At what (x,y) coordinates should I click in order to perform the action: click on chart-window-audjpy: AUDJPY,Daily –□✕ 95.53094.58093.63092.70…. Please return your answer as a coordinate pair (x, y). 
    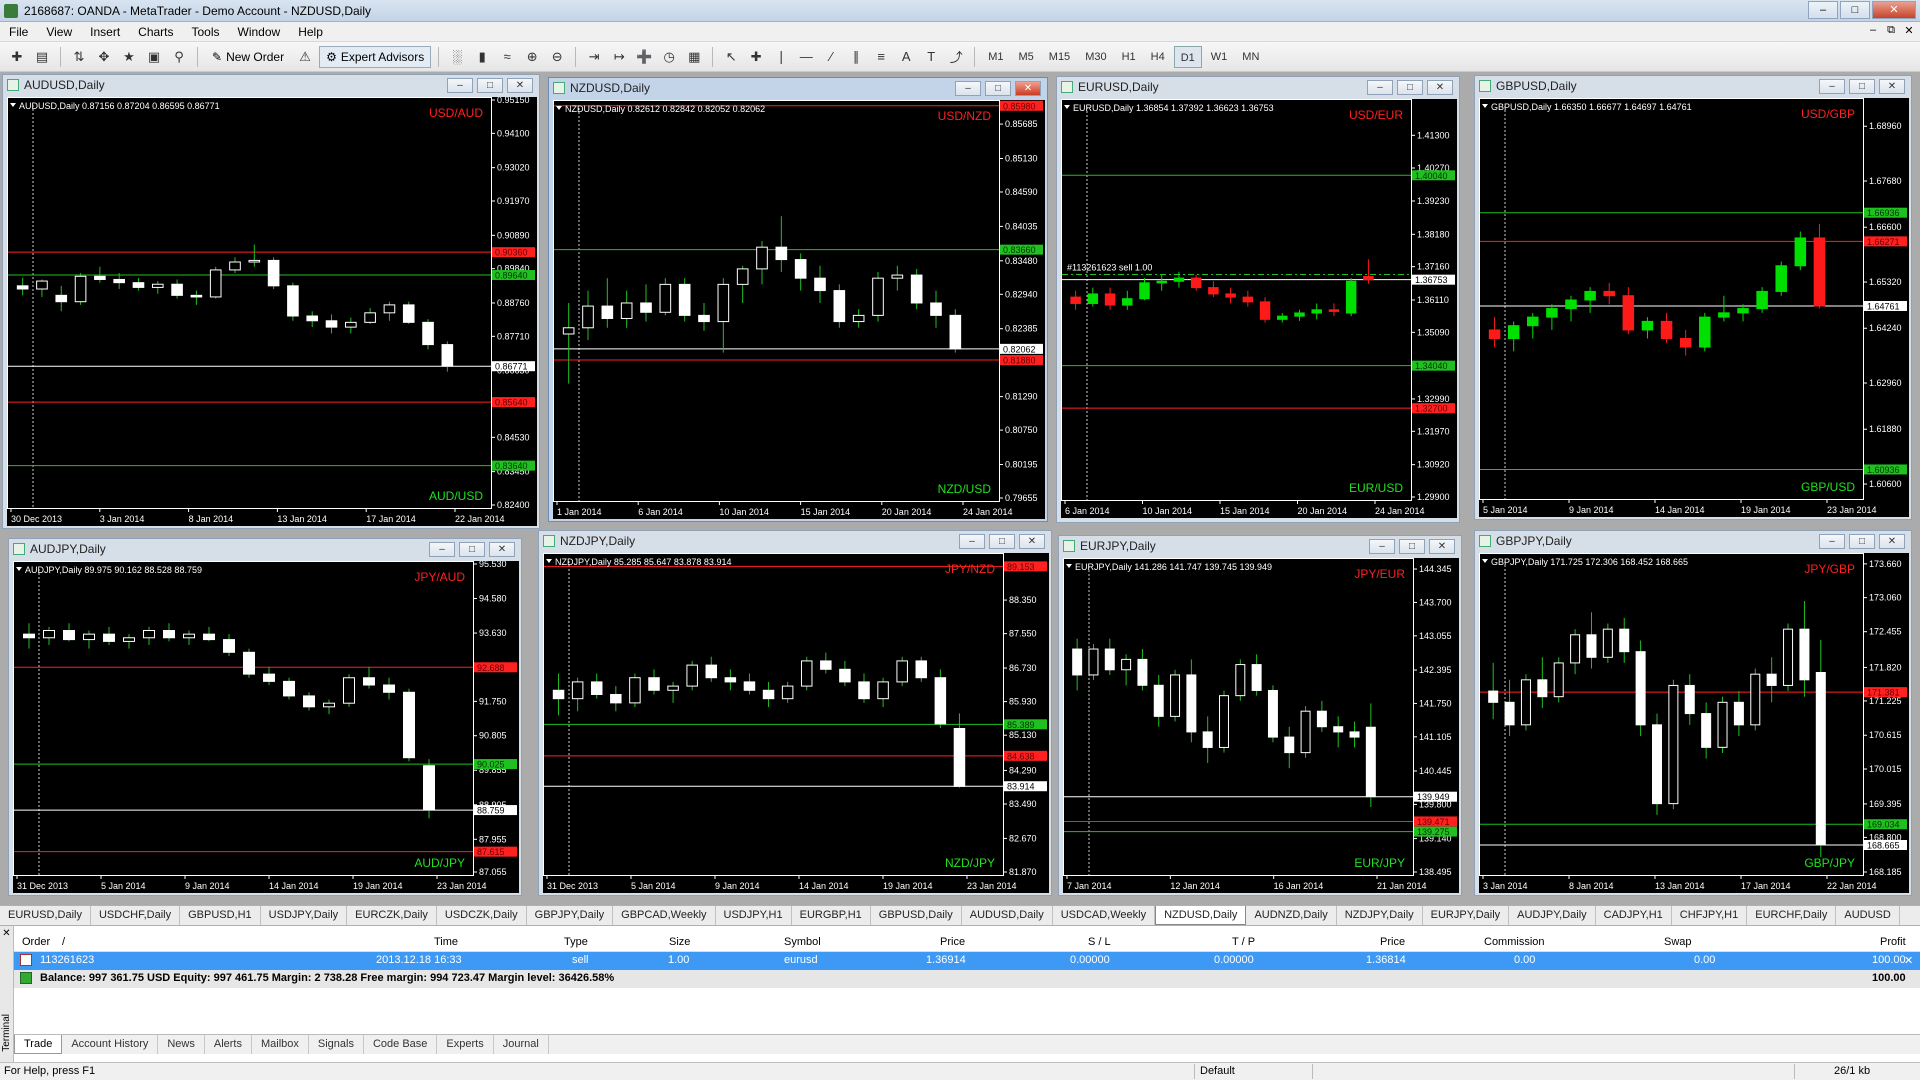
    Looking at the image, I should click on (265, 717).